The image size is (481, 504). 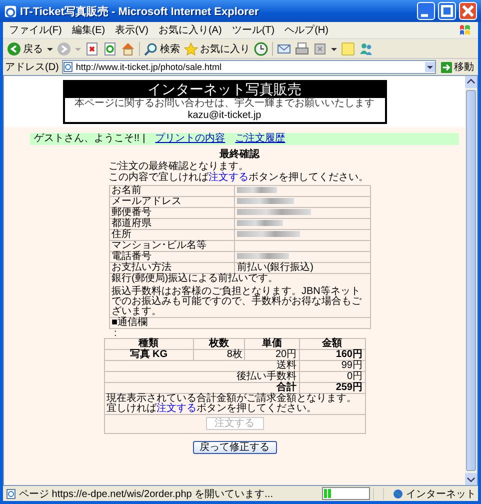 I want to click on minimize-icon, so click(x=424, y=15).